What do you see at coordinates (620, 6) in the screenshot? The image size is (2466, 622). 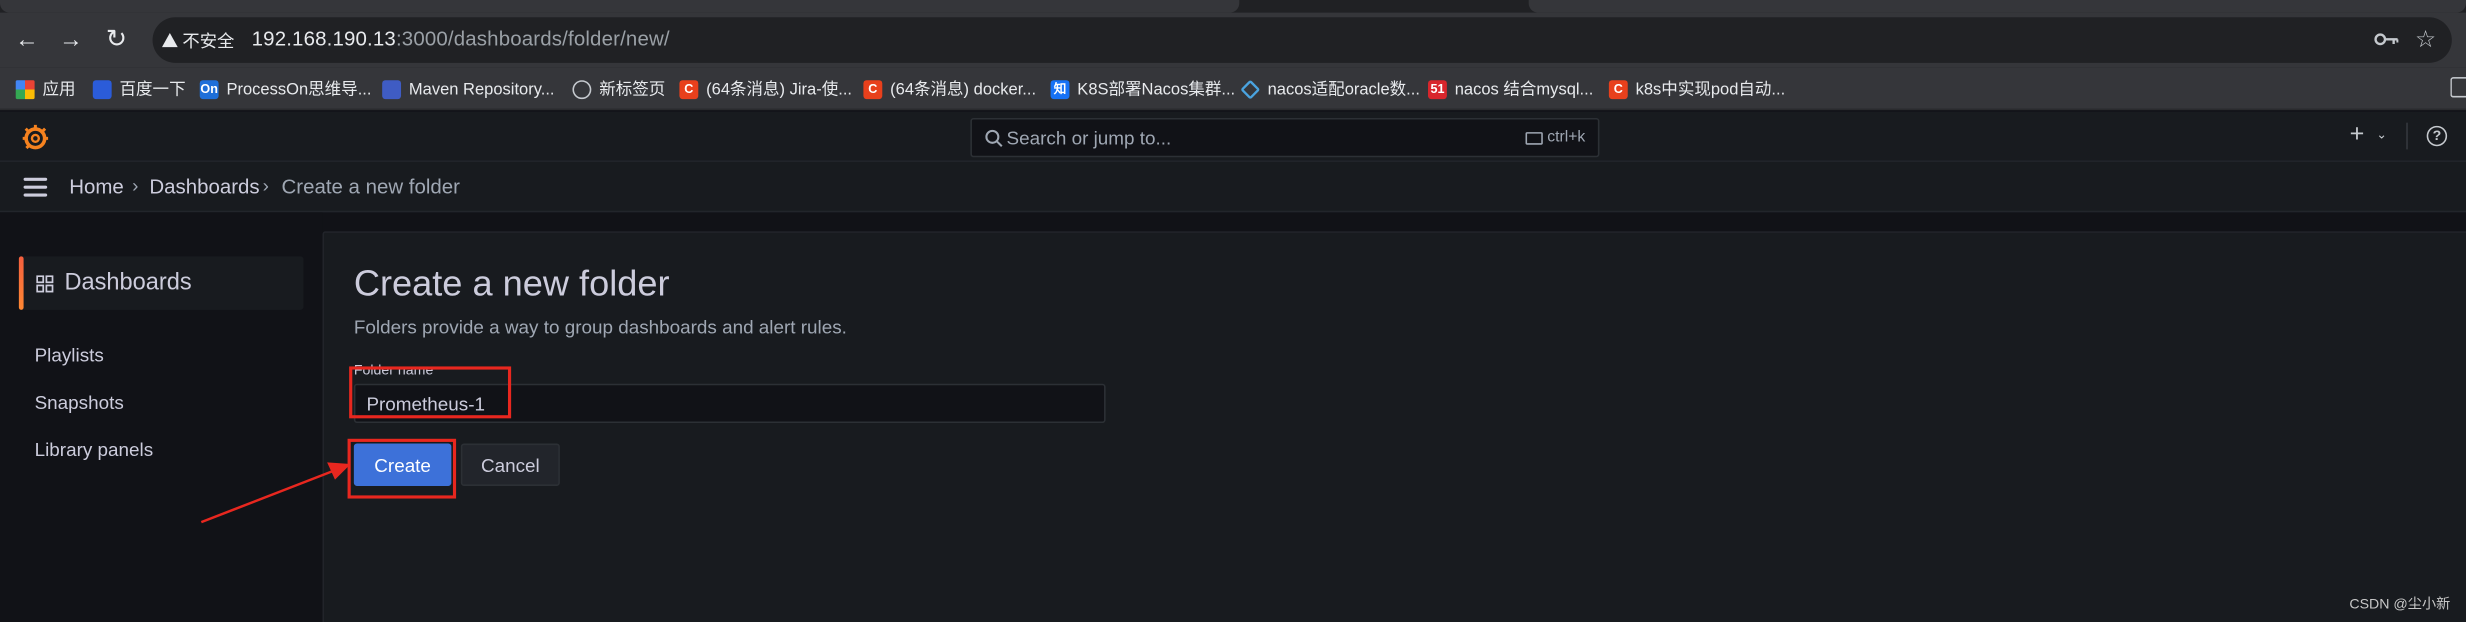 I see `active-tab-edge` at bounding box center [620, 6].